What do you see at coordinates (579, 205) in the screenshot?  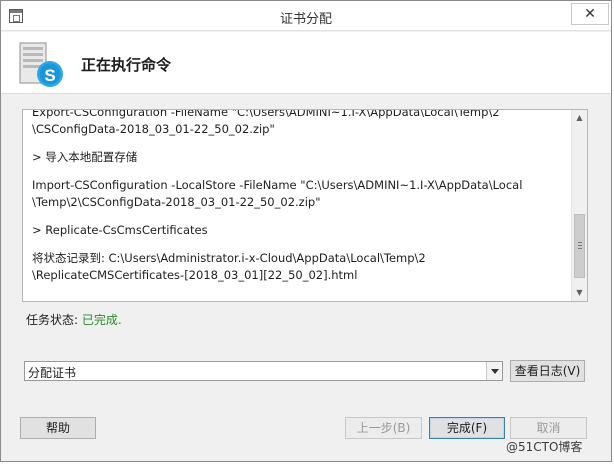 I see `log-scrollbar: ▲ ▼` at bounding box center [579, 205].